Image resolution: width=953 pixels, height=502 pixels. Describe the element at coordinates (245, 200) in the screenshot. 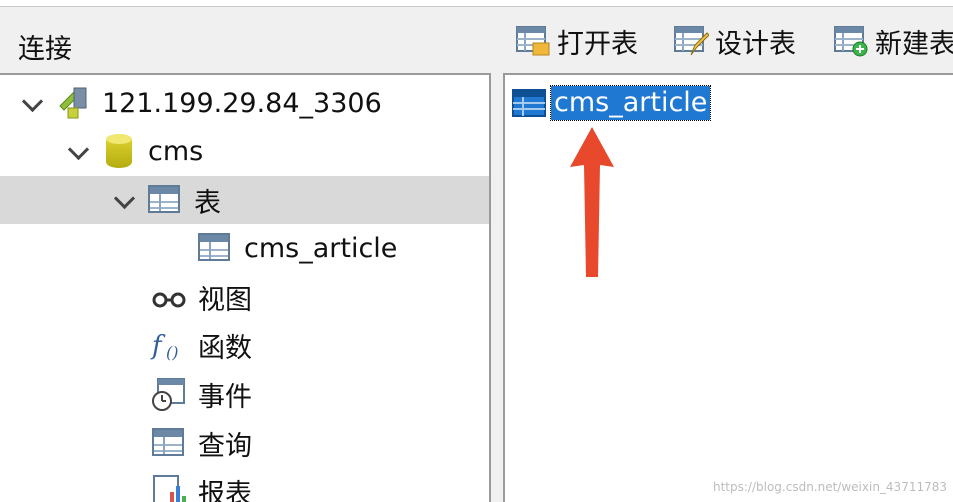

I see `tree-node-tables: 表` at that location.